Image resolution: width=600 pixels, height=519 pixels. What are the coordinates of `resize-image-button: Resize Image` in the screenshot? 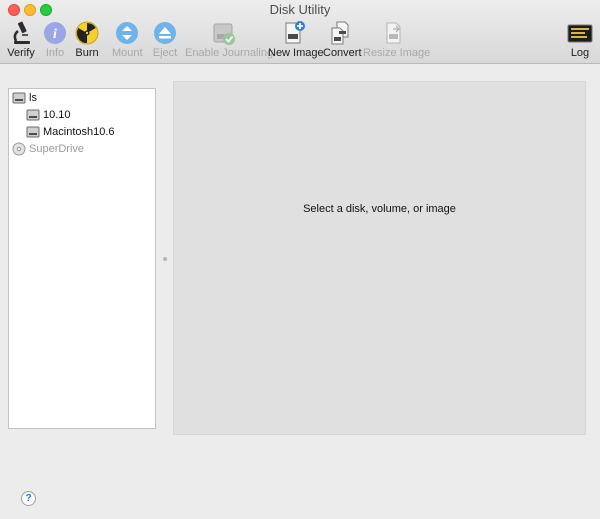 It's located at (396, 39).